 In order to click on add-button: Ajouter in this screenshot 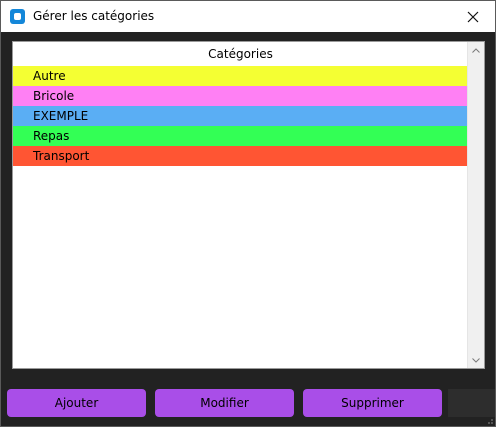, I will do `click(76, 403)`.